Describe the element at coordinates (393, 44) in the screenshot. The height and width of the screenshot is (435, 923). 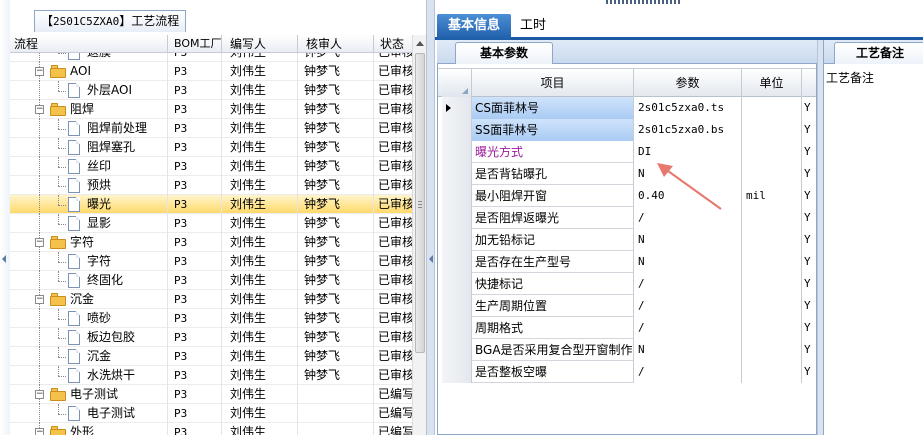
I see `column-header-status: 状态` at that location.